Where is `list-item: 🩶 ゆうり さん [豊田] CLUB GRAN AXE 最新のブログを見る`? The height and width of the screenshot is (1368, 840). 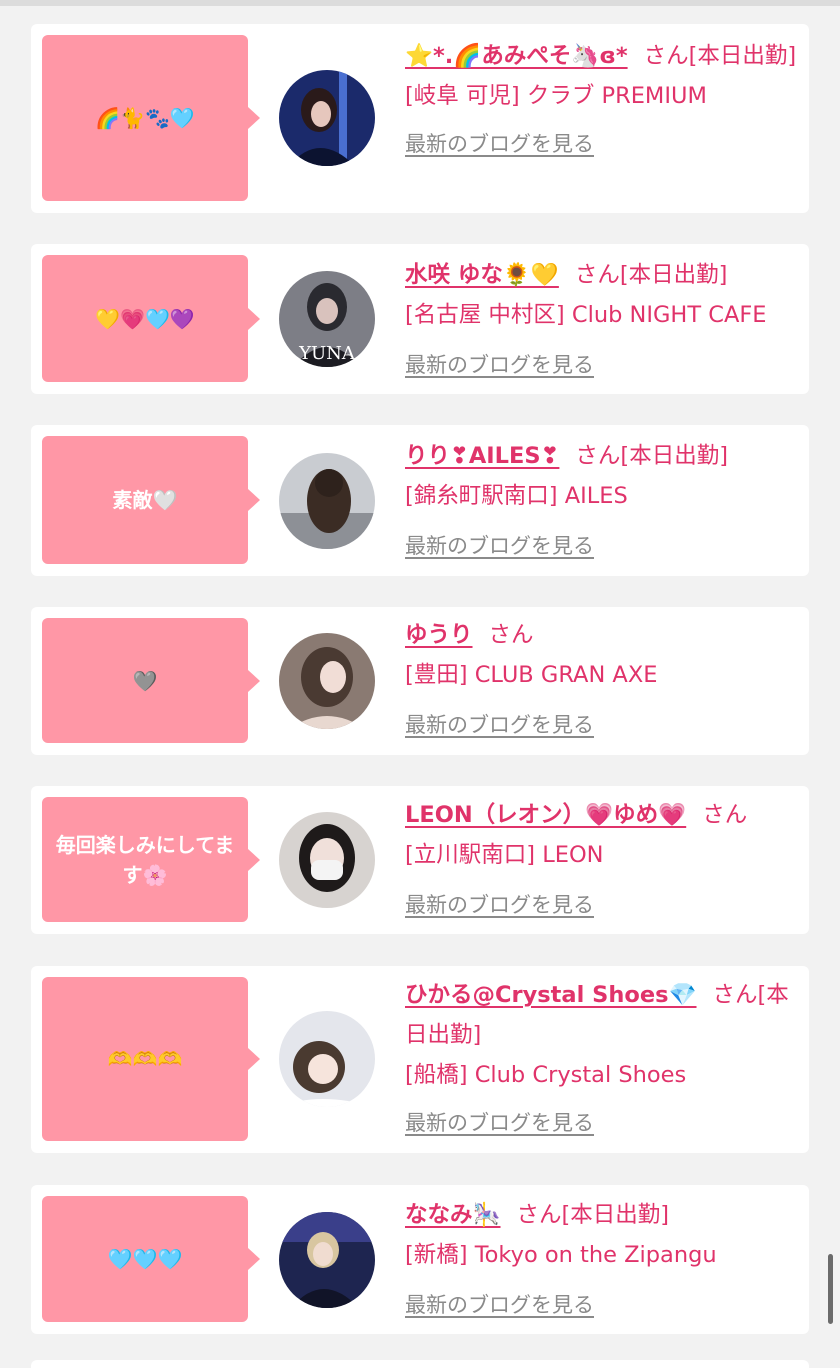
list-item: 🩶 ゆうり さん [豊田] CLUB GRAN AXE 最新のブログを見る is located at coordinates (420, 681).